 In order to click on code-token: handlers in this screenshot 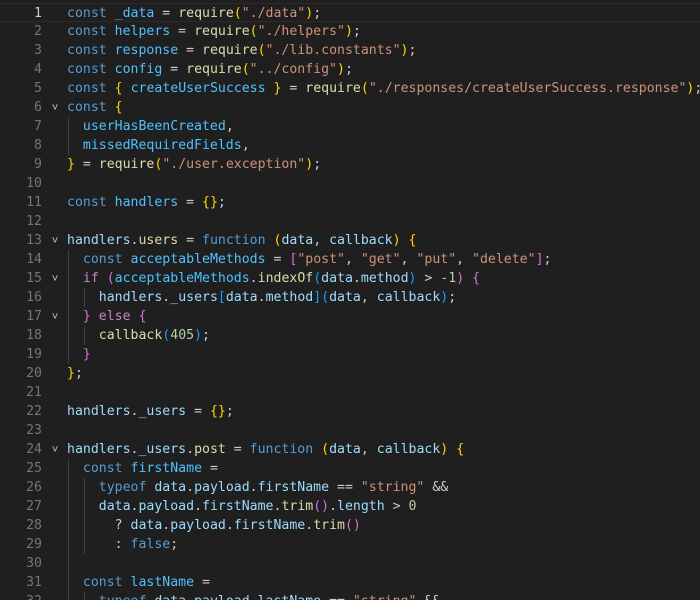, I will do `click(99, 240)`.